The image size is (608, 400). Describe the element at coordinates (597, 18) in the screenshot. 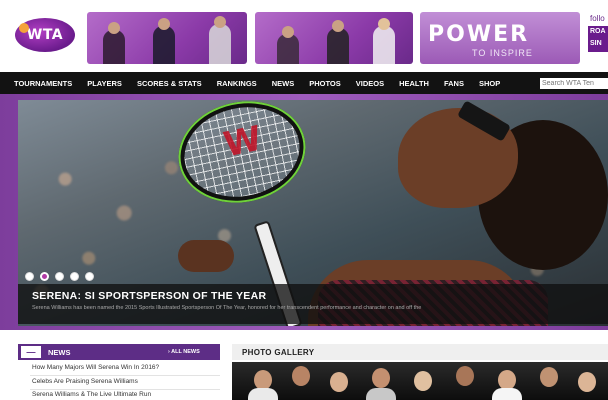

I see `follow-label: follo` at that location.